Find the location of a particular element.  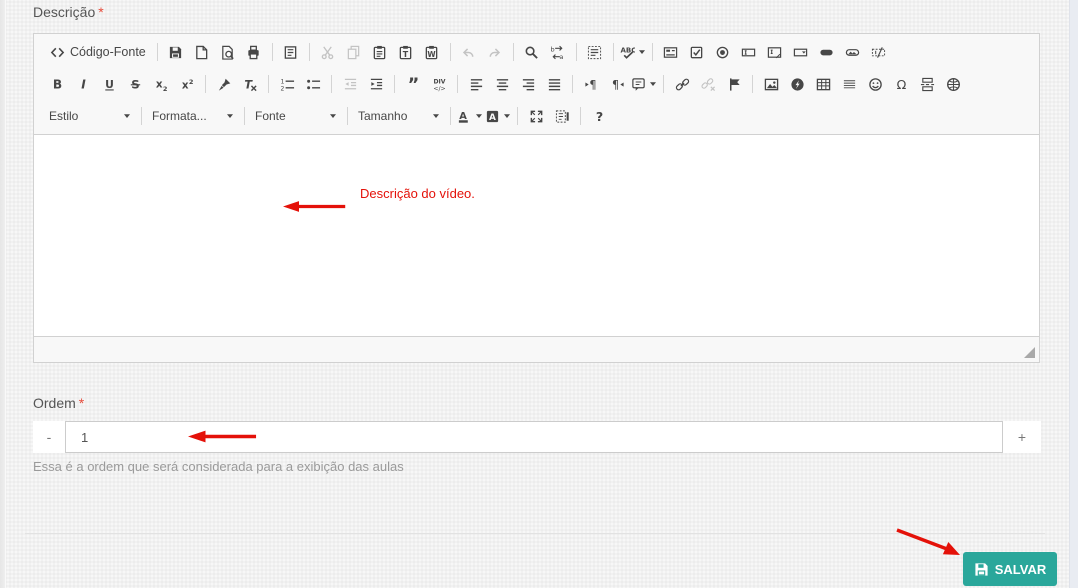

save-button: SALVAR is located at coordinates (1010, 569).